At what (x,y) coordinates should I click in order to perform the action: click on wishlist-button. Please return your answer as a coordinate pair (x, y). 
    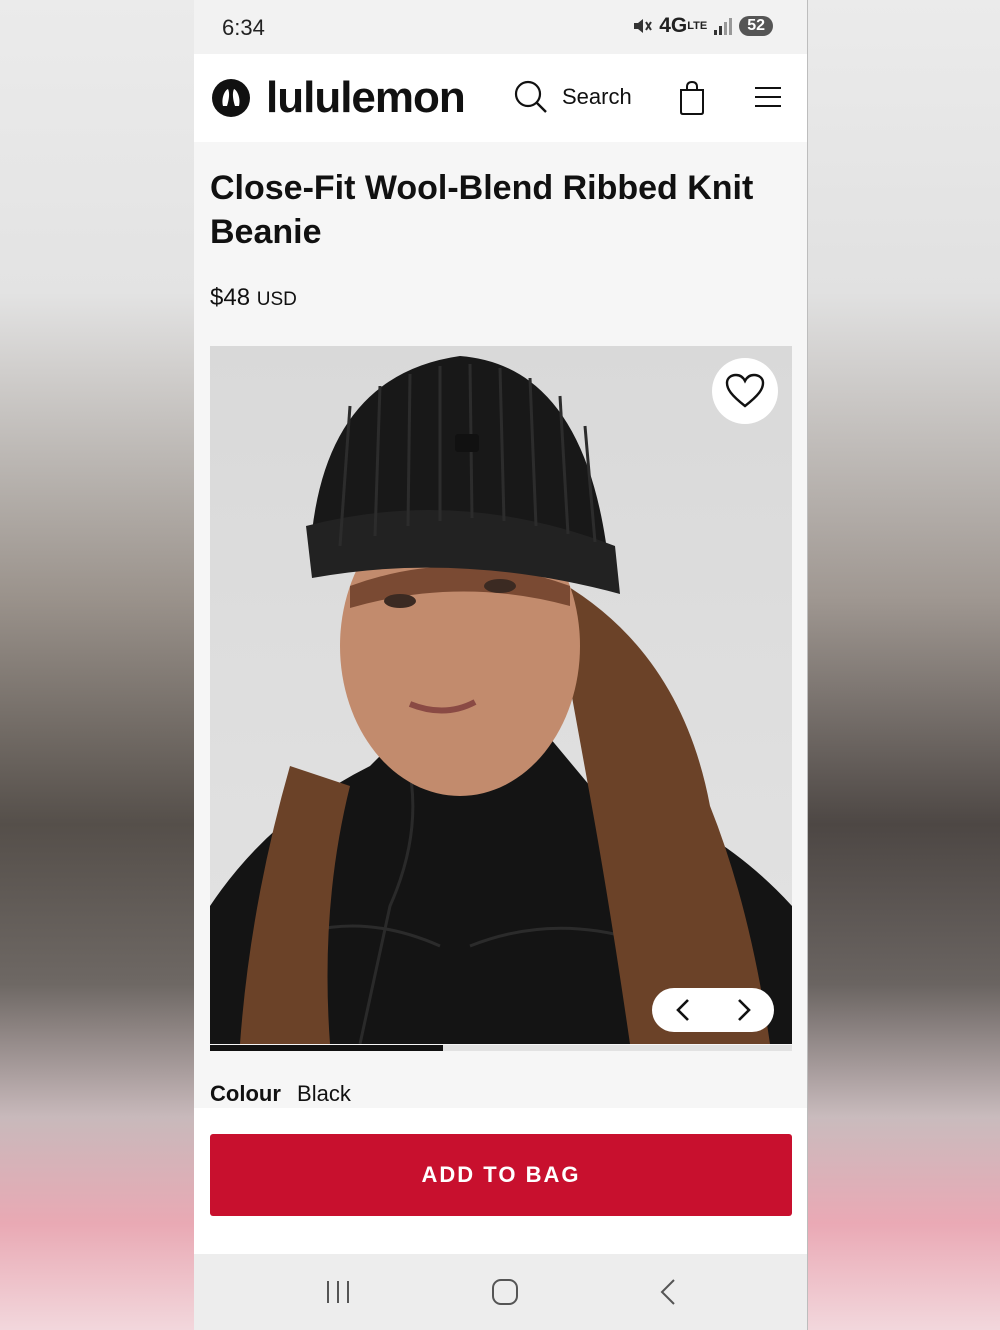
    Looking at the image, I should click on (745, 391).